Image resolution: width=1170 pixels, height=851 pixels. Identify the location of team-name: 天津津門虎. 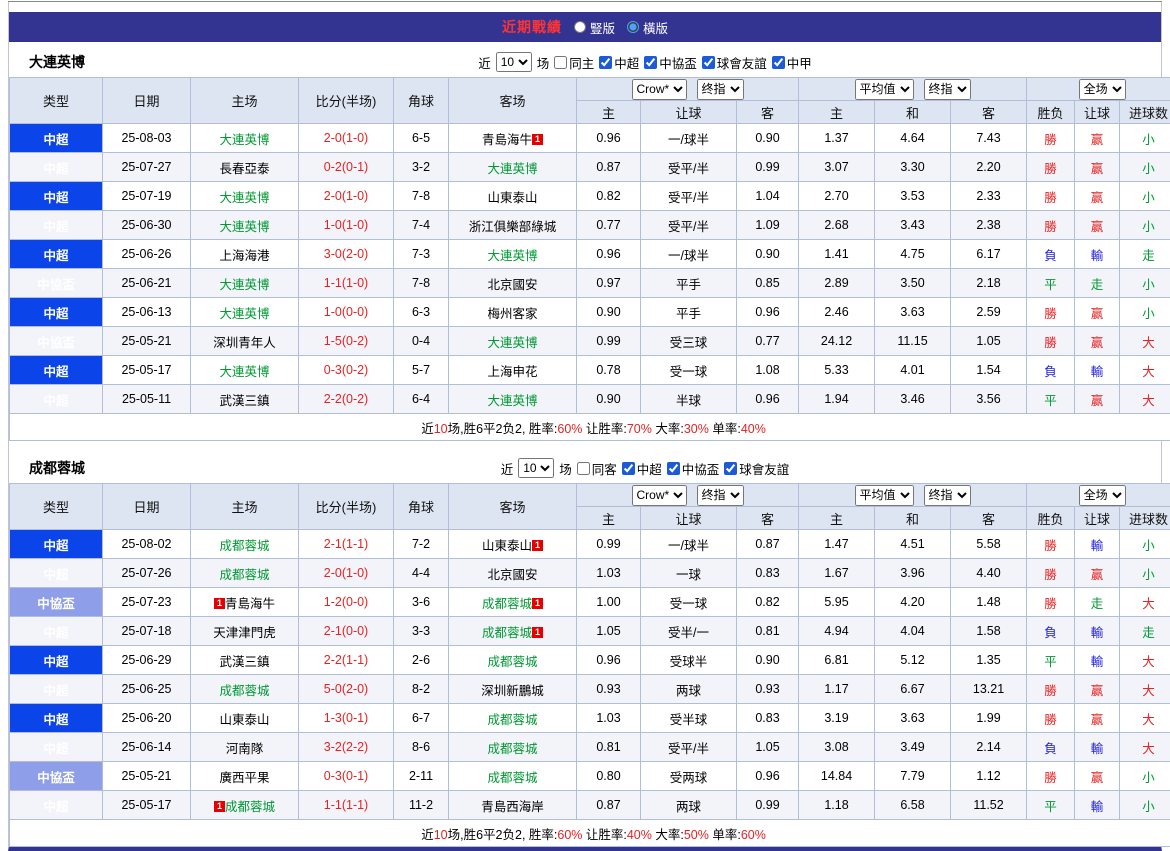
(244, 633).